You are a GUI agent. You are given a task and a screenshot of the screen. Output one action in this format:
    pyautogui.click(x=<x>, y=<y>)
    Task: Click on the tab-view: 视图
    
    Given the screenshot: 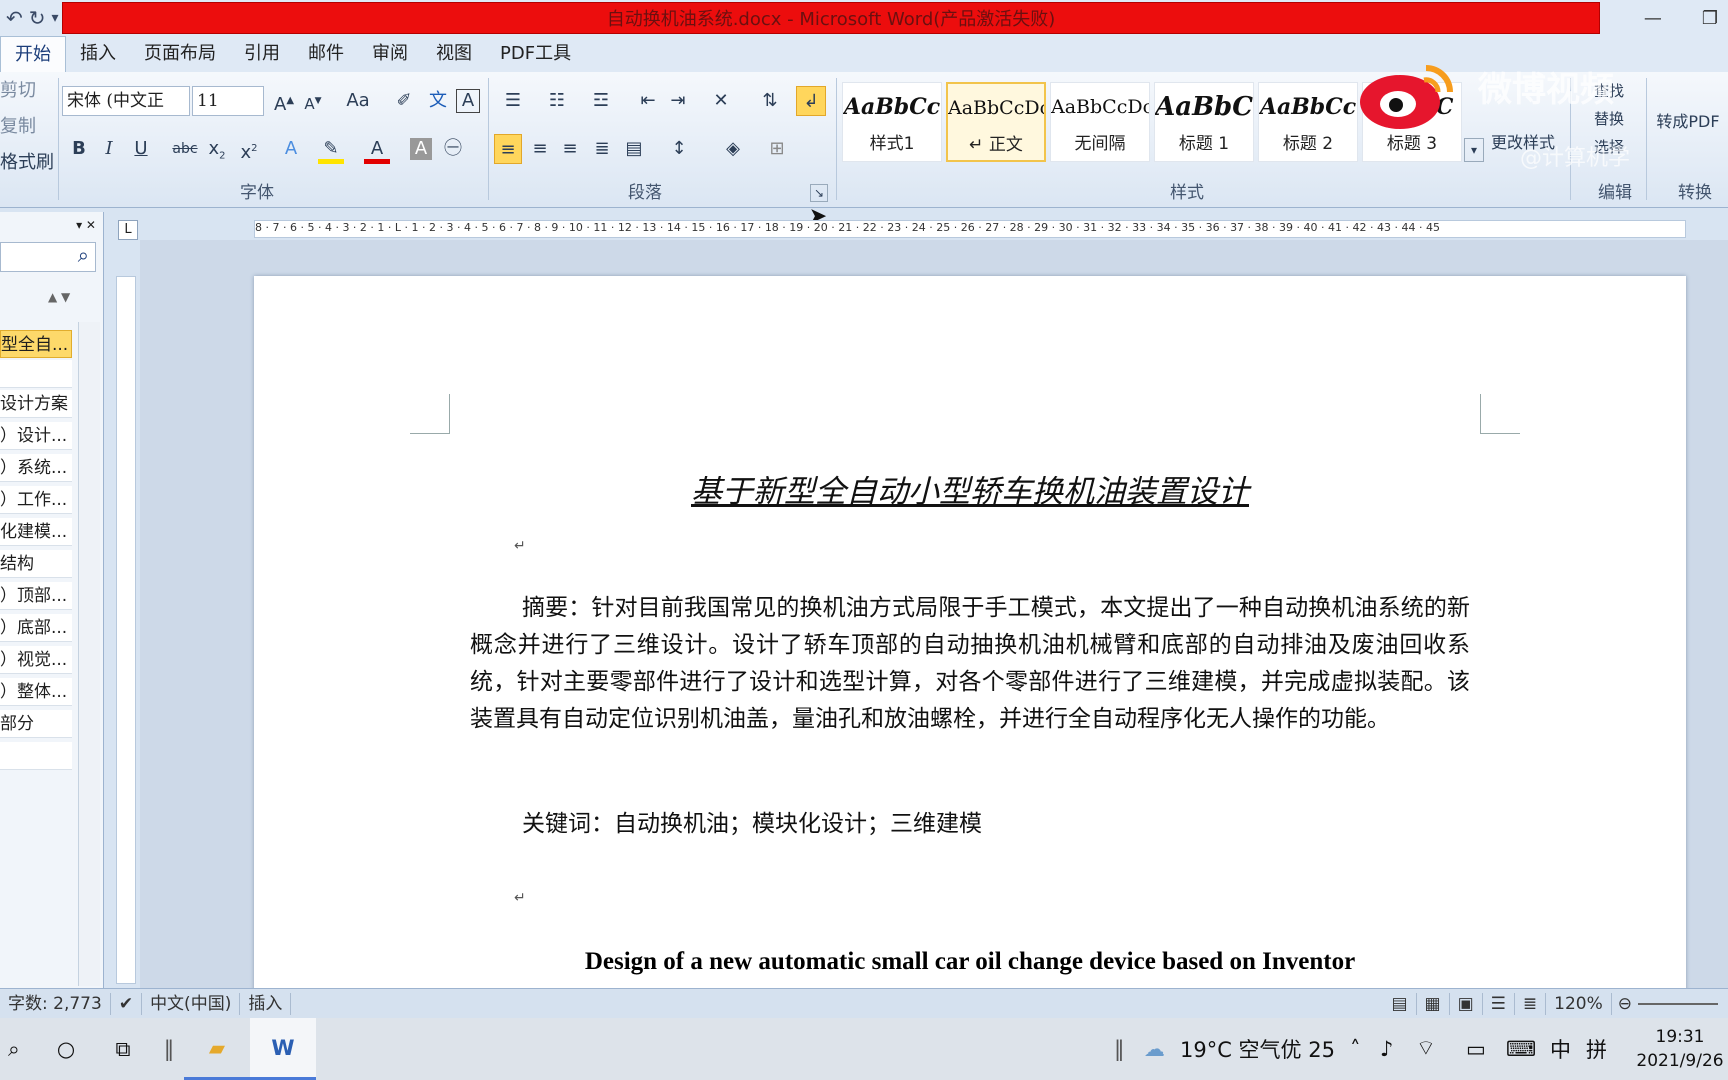 What is the action you would take?
    pyautogui.click(x=454, y=54)
    